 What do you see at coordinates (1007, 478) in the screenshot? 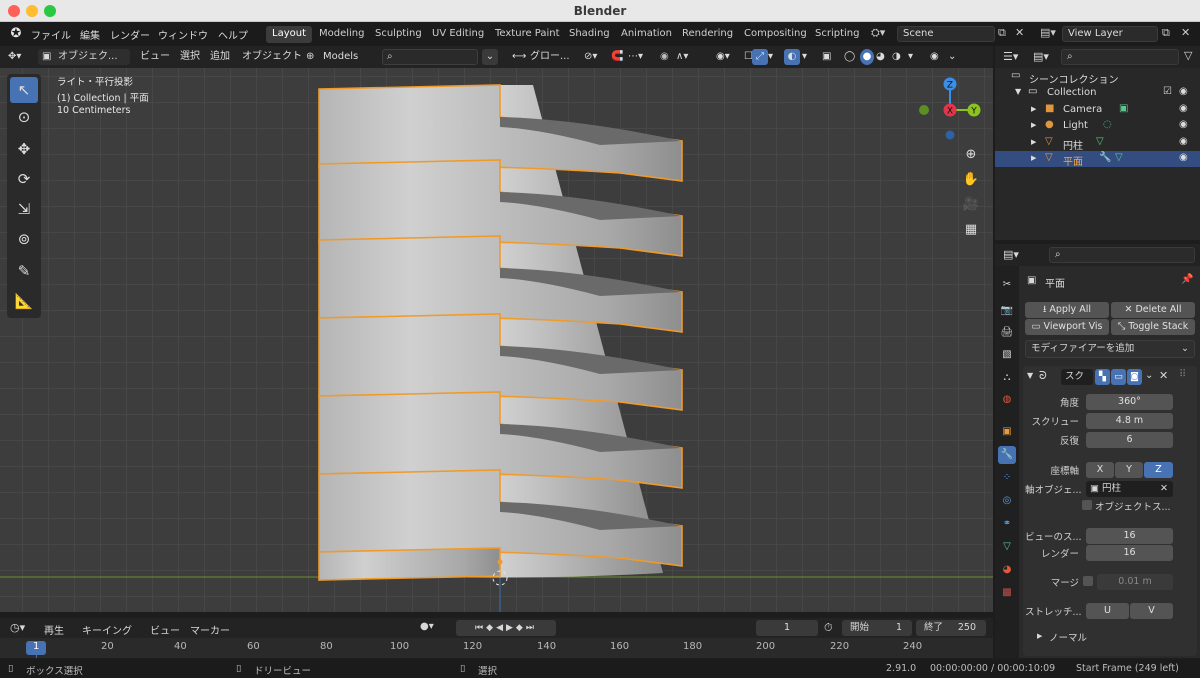
I see `particles-tab-icon: ⁘` at bounding box center [1007, 478].